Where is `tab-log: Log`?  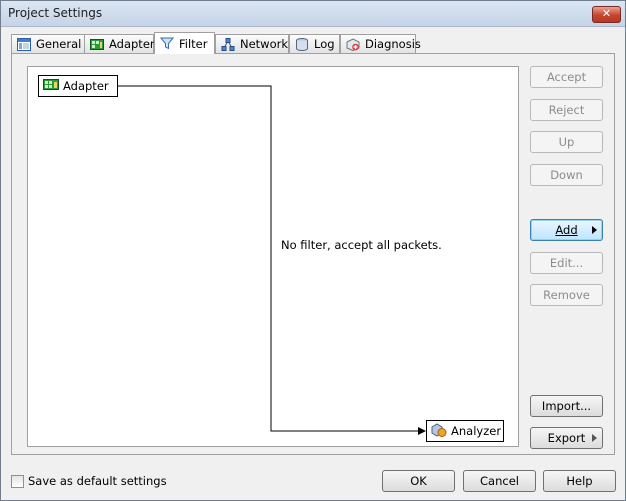 tab-log: Log is located at coordinates (314, 43).